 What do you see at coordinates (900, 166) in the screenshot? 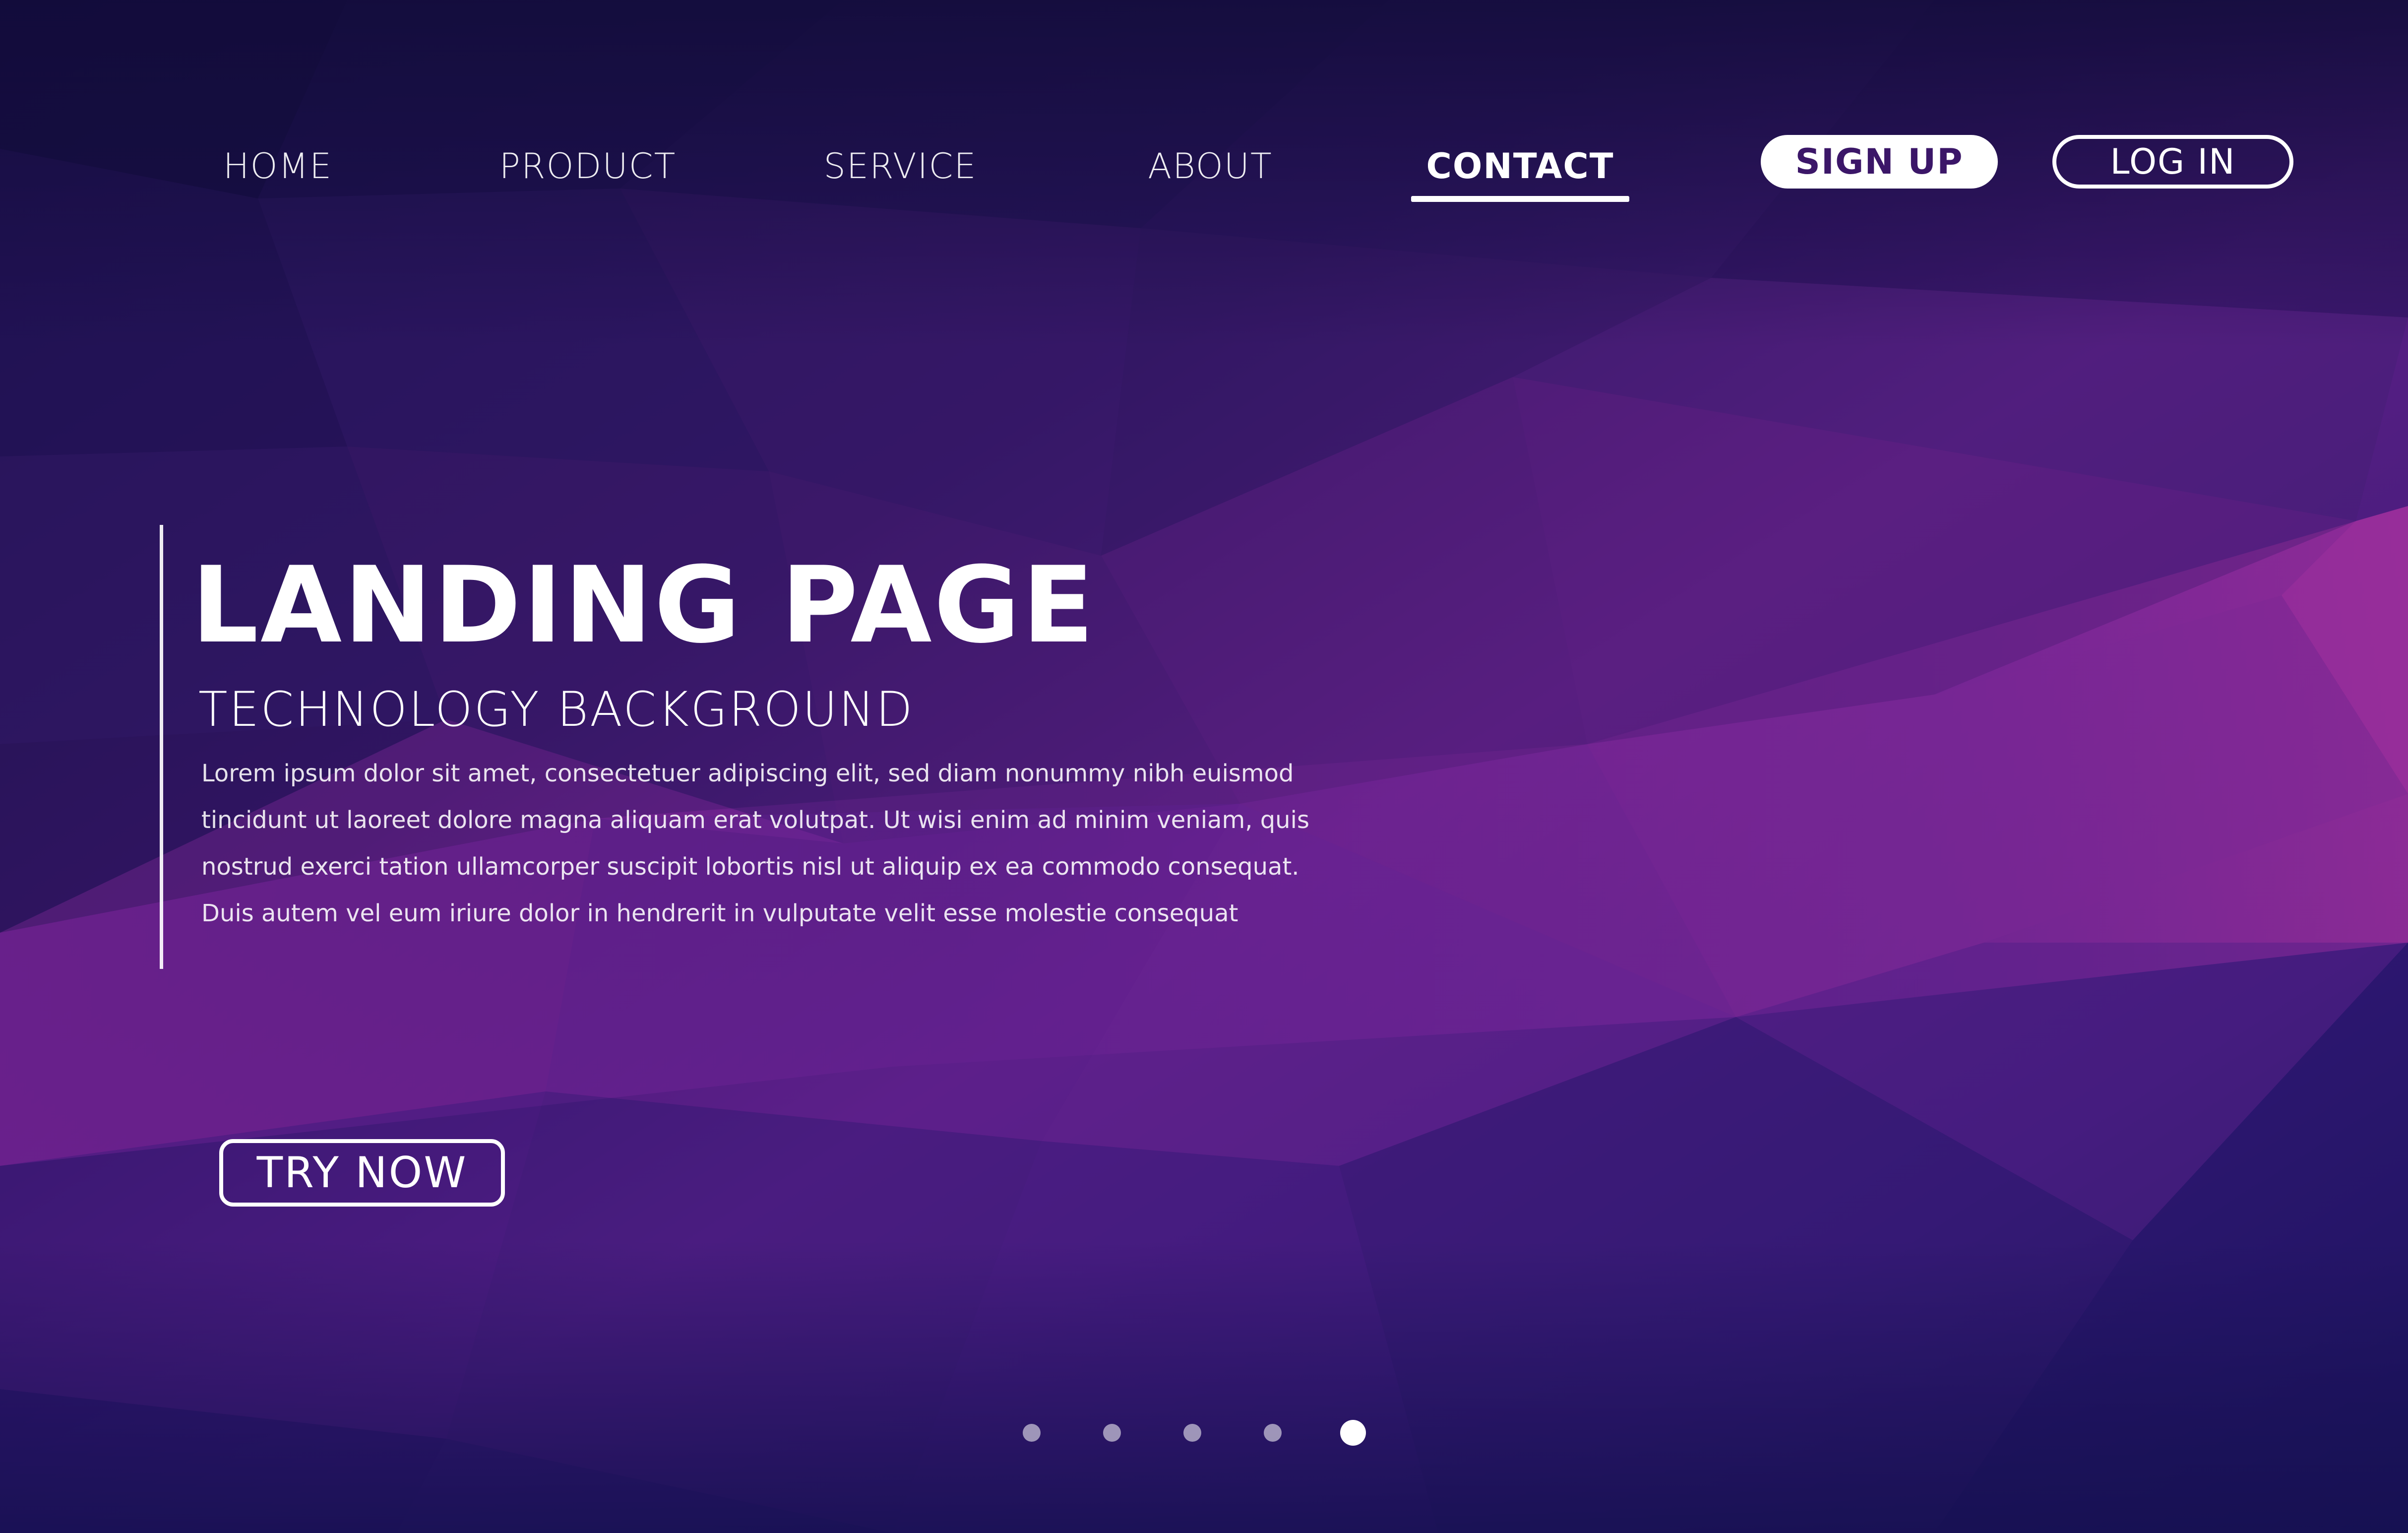
I see `nav-item-service: SERVICE` at bounding box center [900, 166].